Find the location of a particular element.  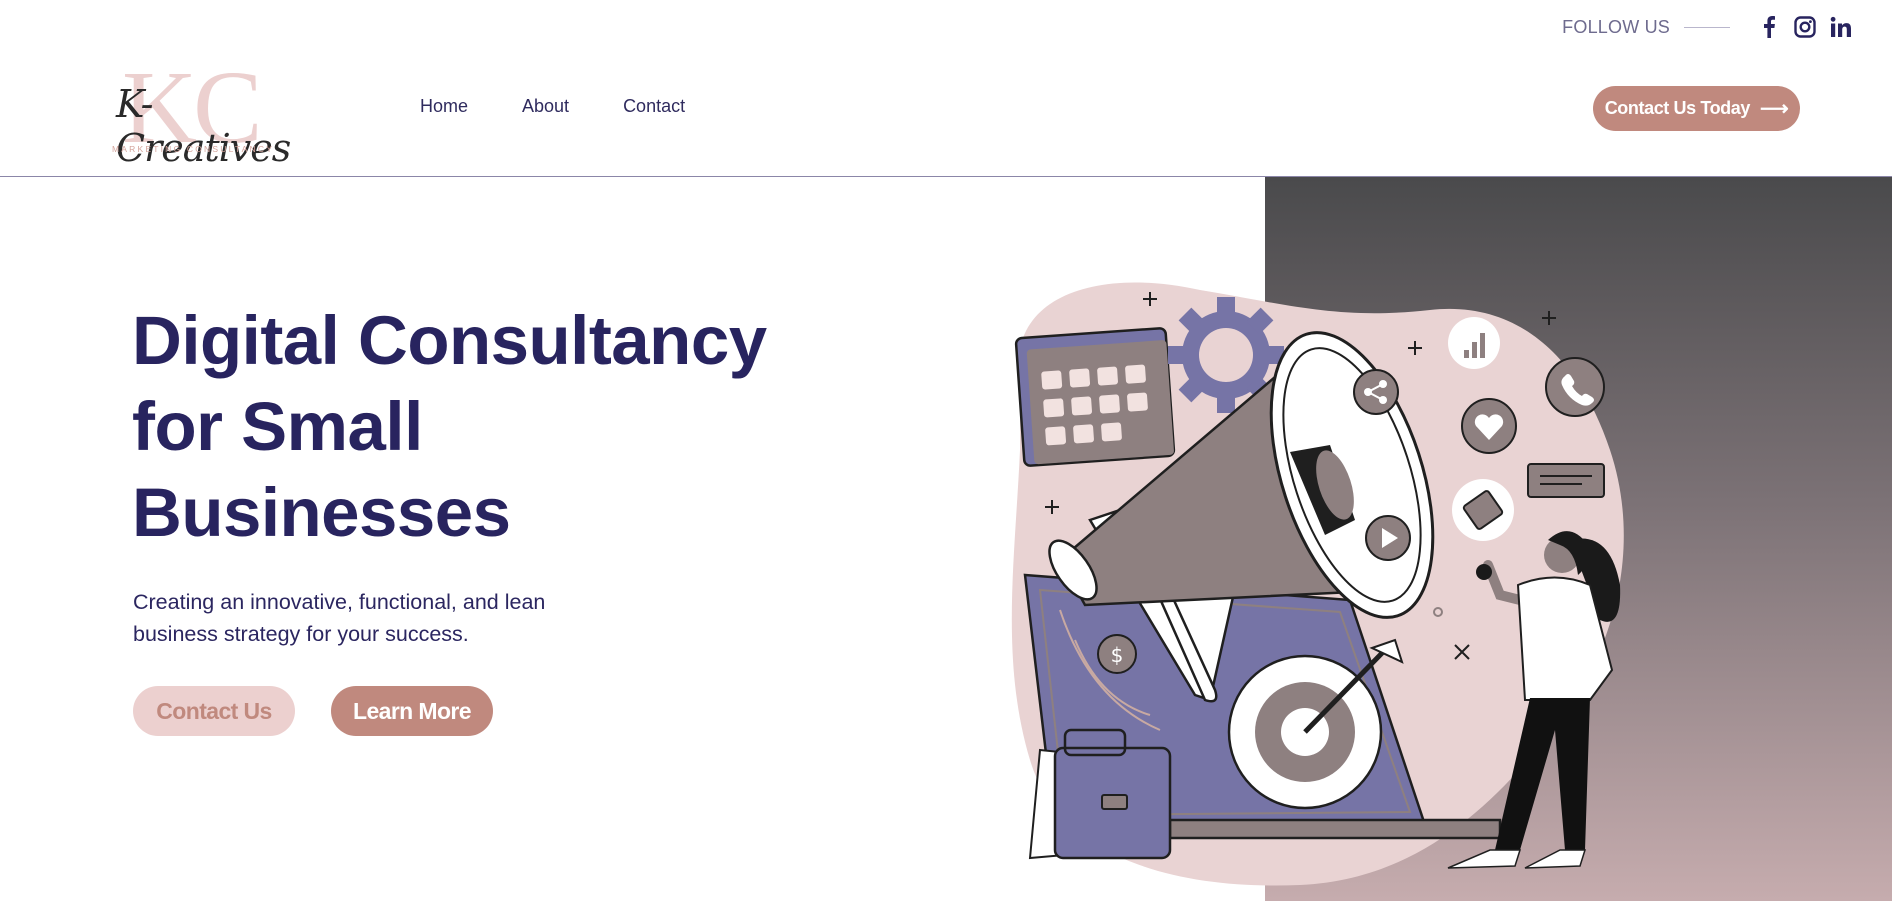

bar-chart-icon is located at coordinates (1474, 343).